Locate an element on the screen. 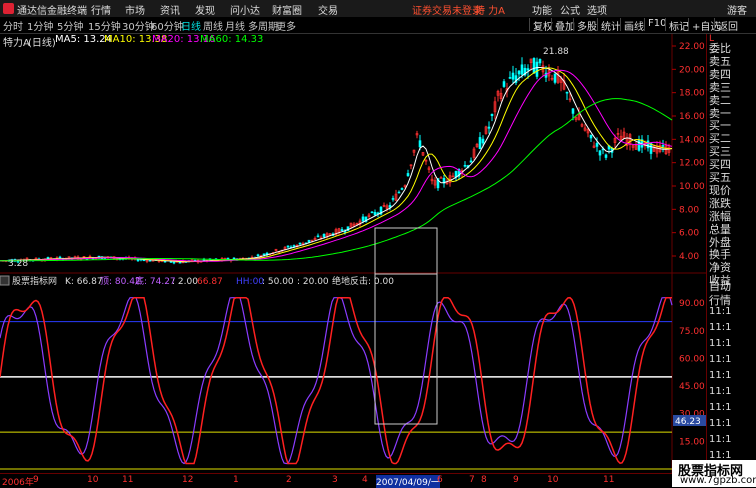 Image resolution: width=756 pixels, height=488 pixels. tab-f10: F10 is located at coordinates (655, 24).